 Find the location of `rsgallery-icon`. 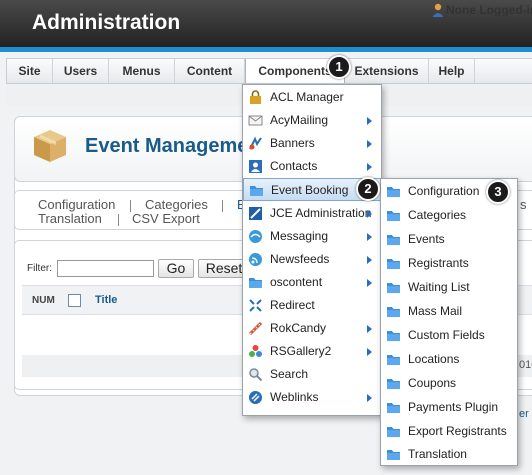

rsgallery-icon is located at coordinates (255, 351).